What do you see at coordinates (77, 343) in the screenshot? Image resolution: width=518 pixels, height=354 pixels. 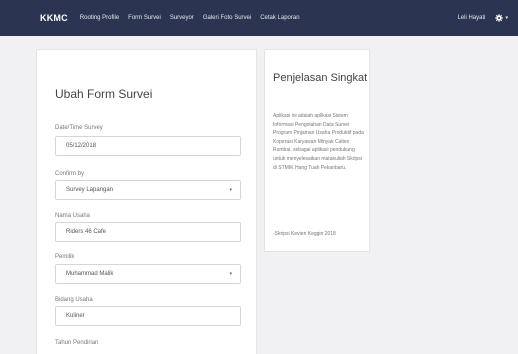 I see `tahun-pendirian-label: Tahun Pendirian` at bounding box center [77, 343].